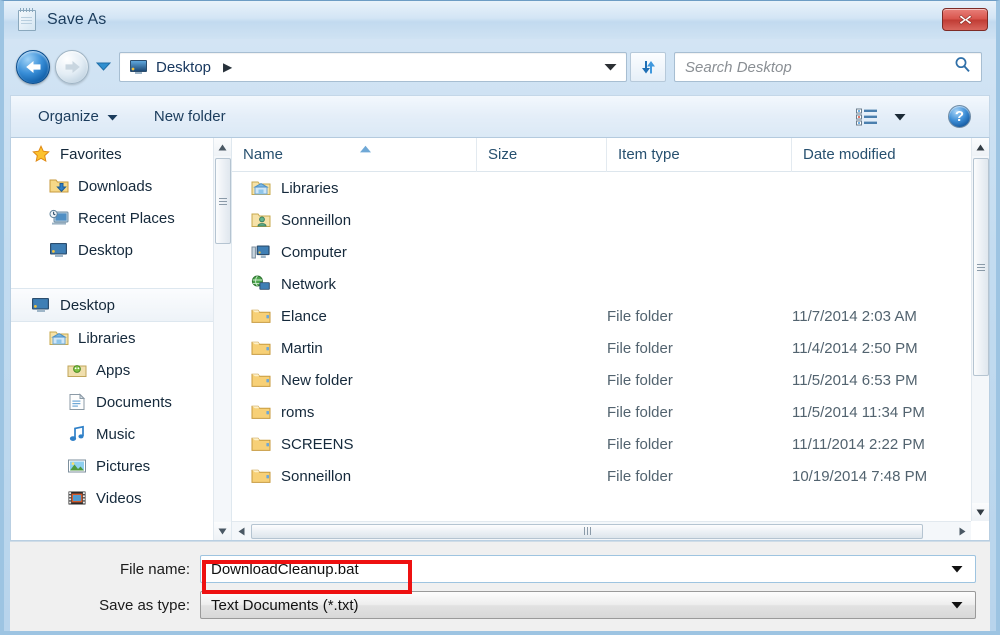 Image resolution: width=1000 pixels, height=635 pixels. I want to click on save-as-type-select: Text Documents (*.txt), so click(588, 605).